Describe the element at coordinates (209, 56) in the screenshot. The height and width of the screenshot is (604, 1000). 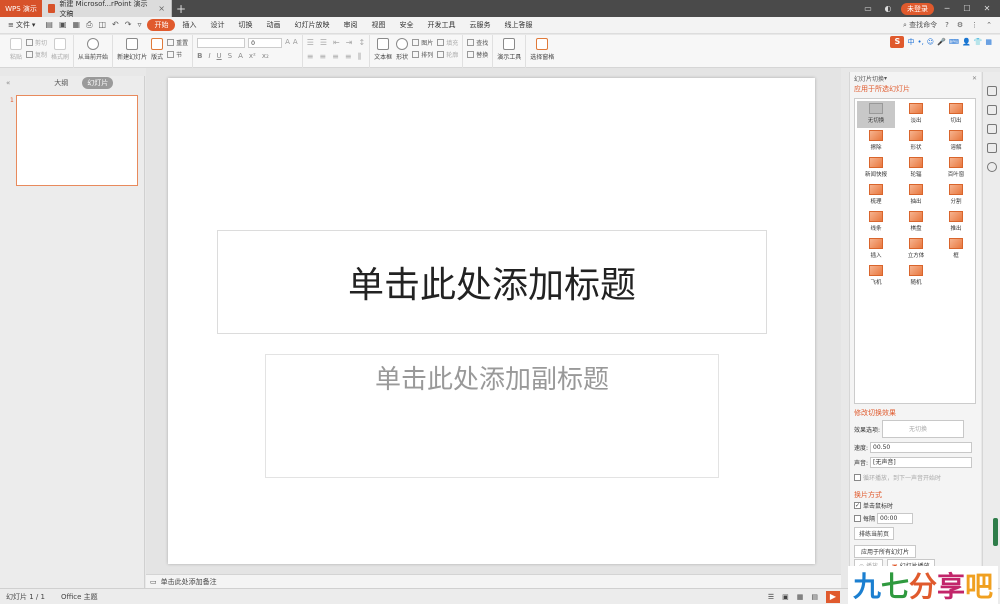
I see `italic-icon: I` at that location.